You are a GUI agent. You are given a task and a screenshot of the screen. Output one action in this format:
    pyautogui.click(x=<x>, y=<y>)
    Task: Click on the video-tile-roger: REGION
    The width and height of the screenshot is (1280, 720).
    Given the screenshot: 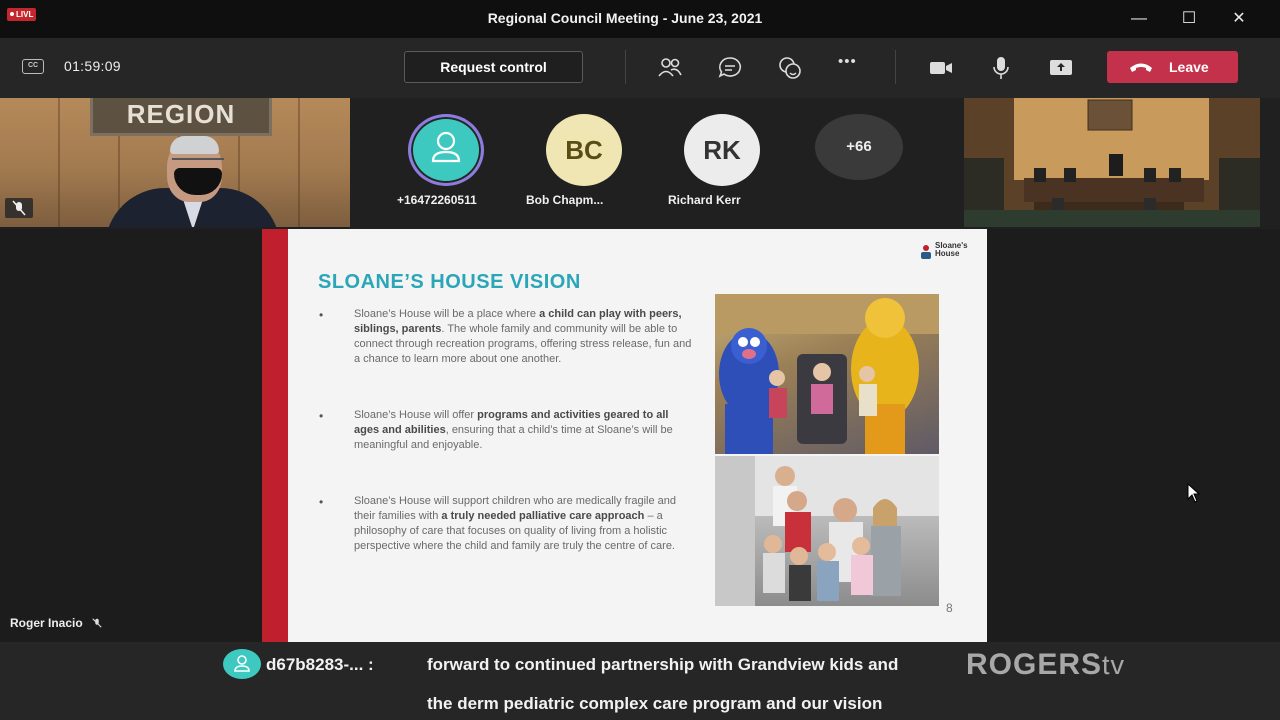 What is the action you would take?
    pyautogui.click(x=175, y=162)
    